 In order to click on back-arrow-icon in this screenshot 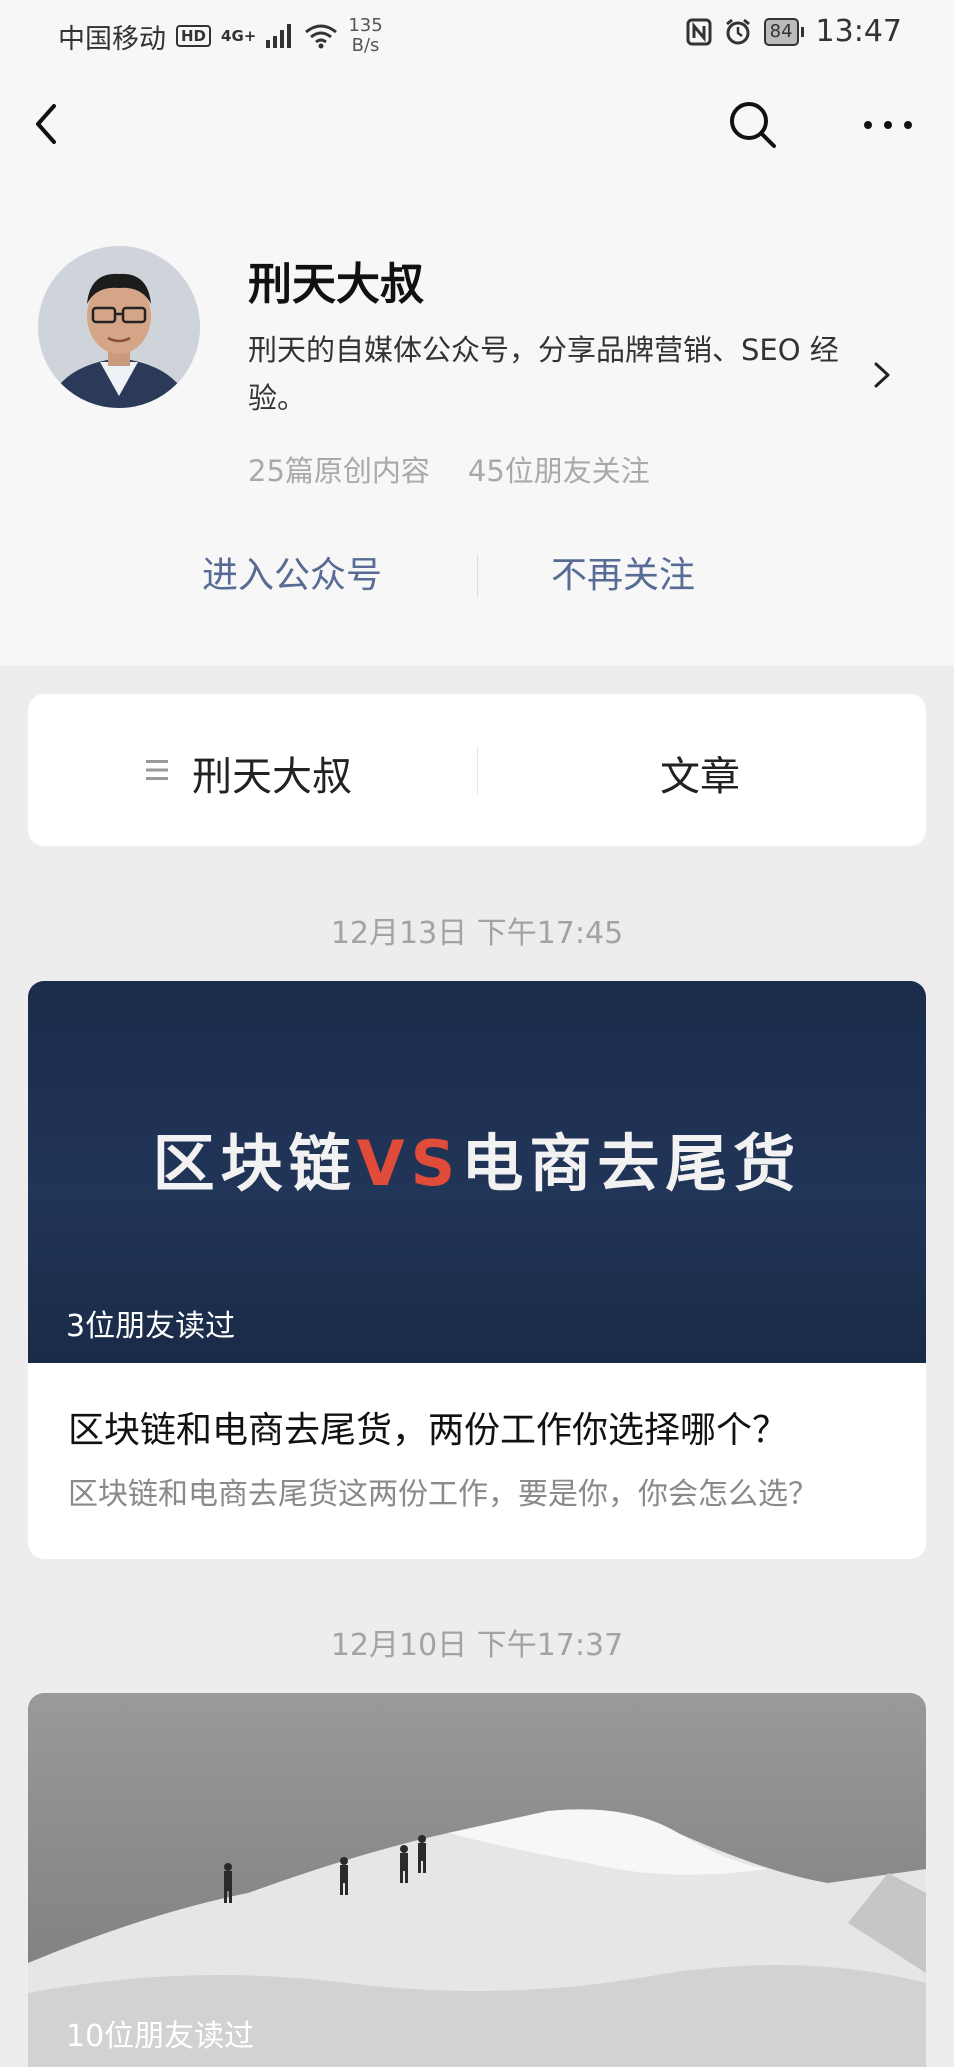, I will do `click(54, 124)`.